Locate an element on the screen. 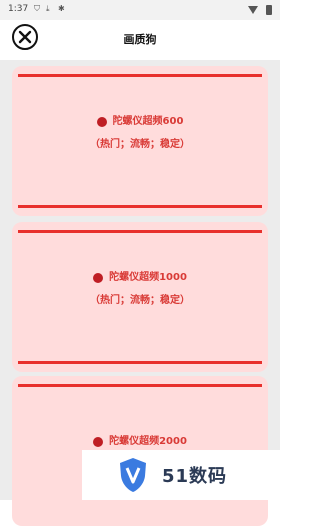  card-title-row: 陀螺仪超频1000 is located at coordinates (140, 278).